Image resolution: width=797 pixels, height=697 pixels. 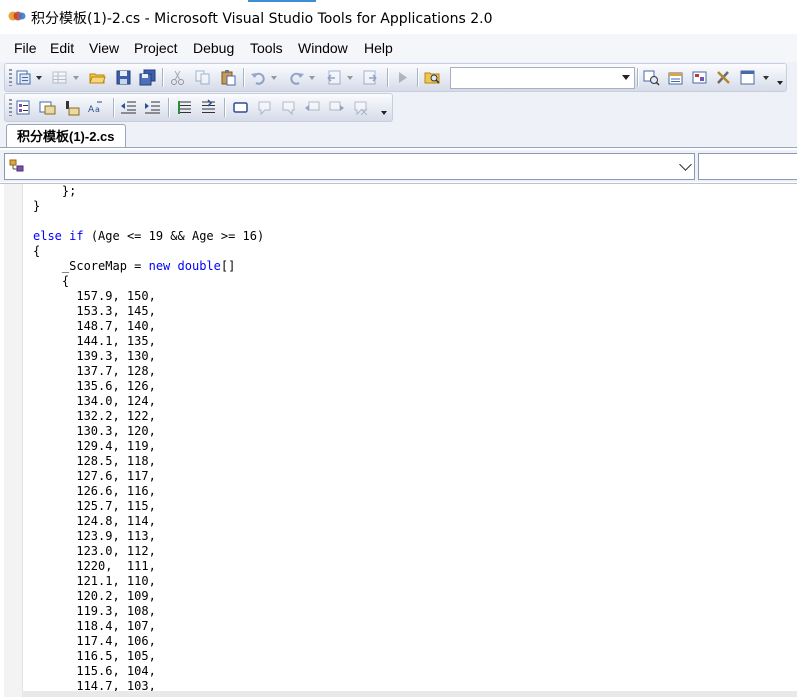 I want to click on code-line: 153.3, 145,, so click(x=148, y=311).